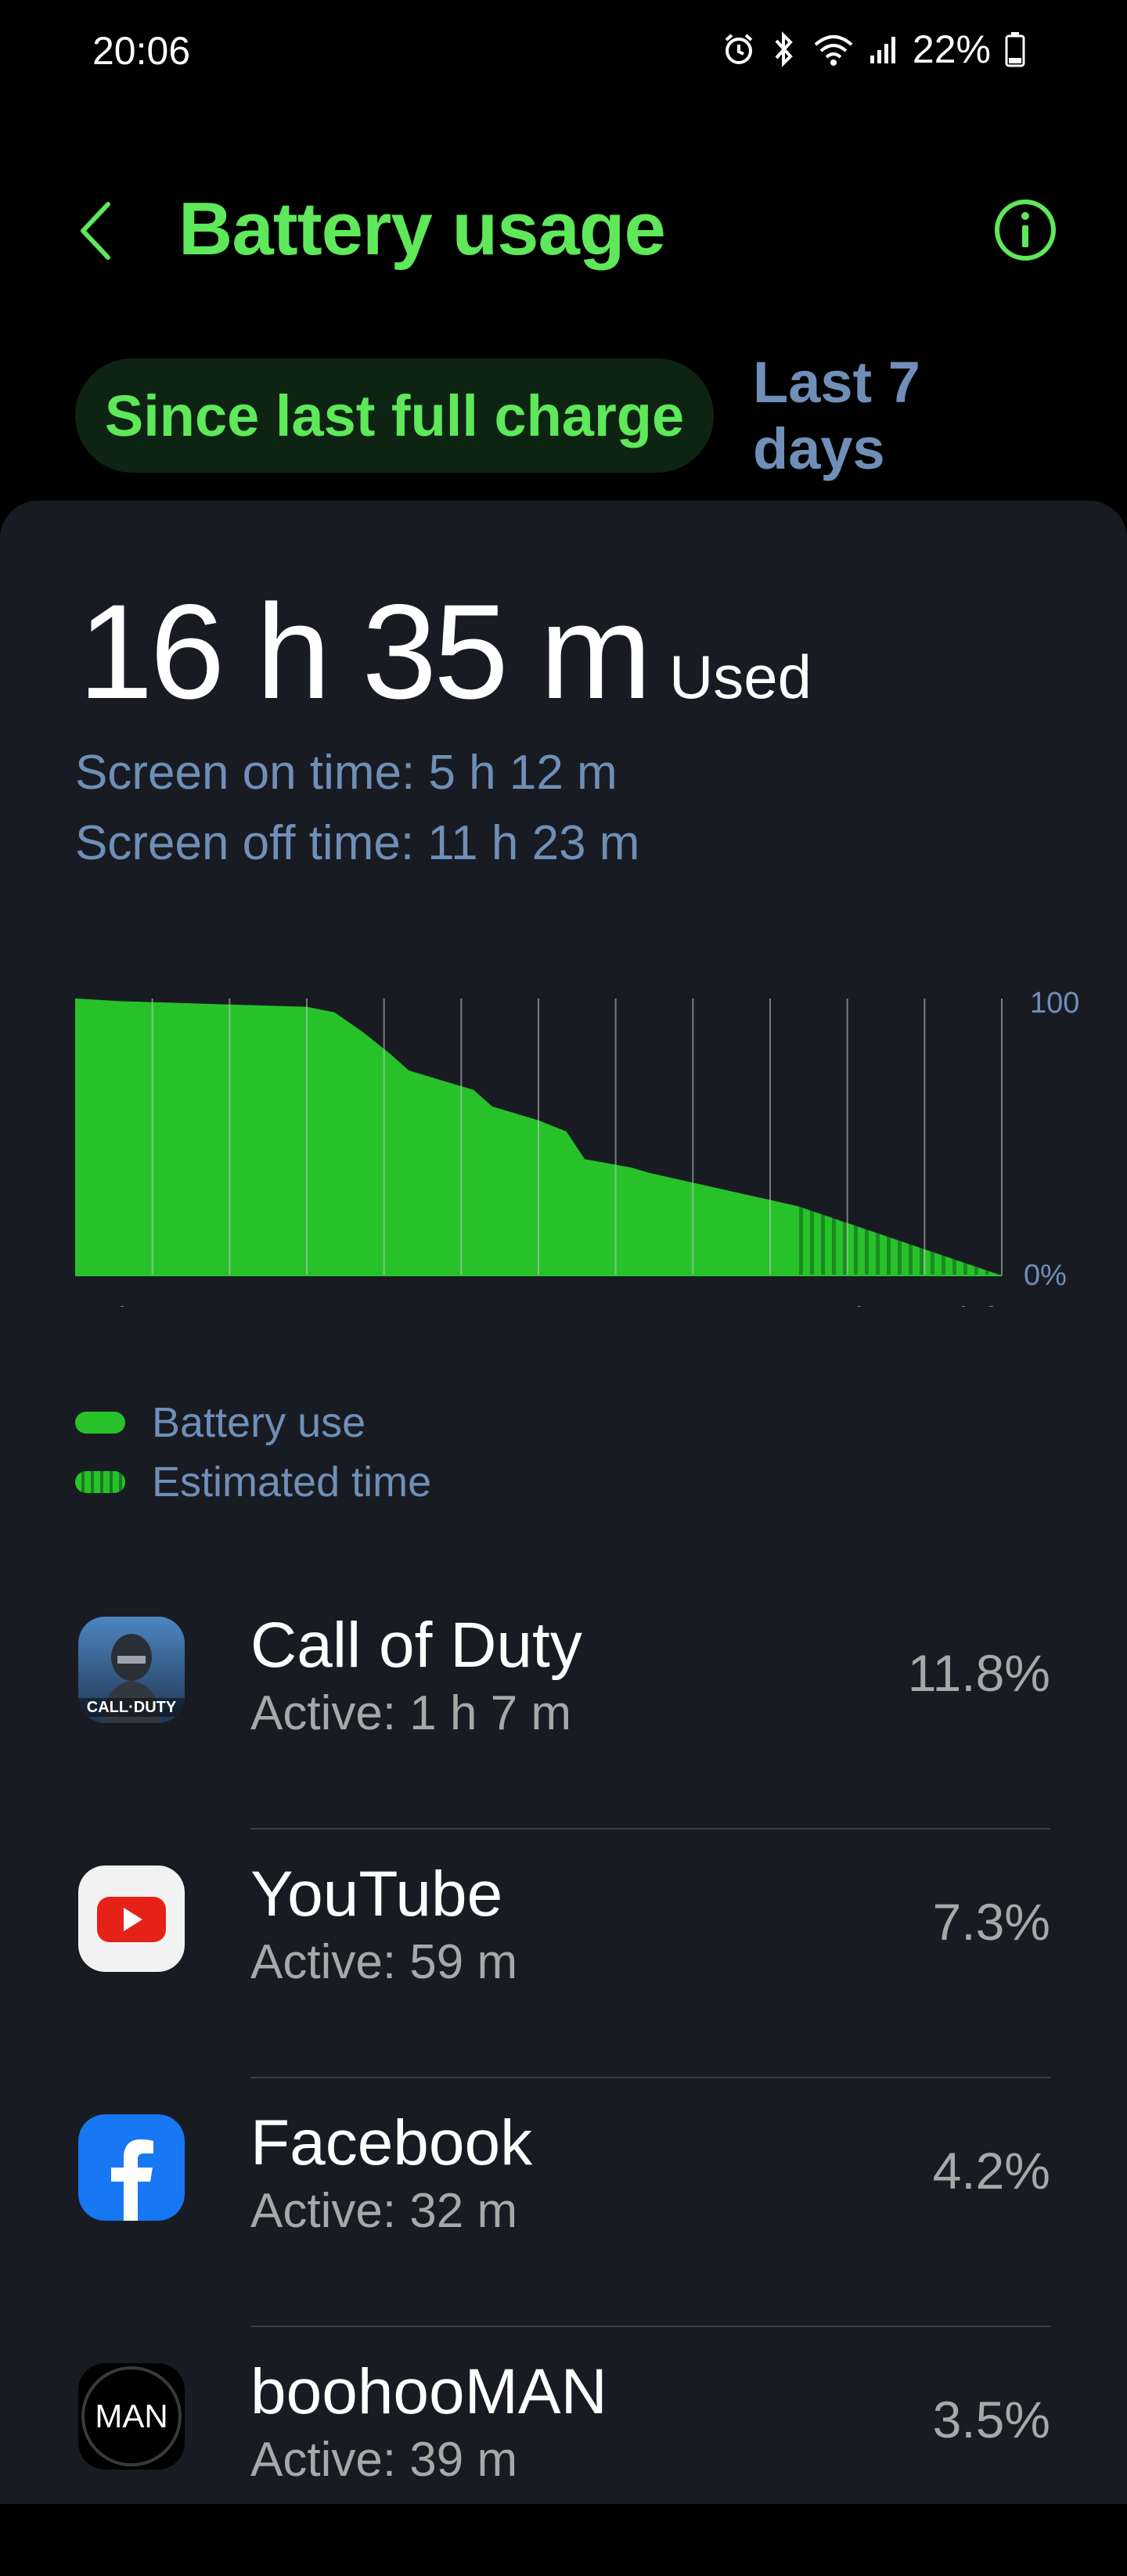 This screenshot has width=1127, height=2576. Describe the element at coordinates (1055, 1004) in the screenshot. I see `y-tick-label-max: 100` at that location.